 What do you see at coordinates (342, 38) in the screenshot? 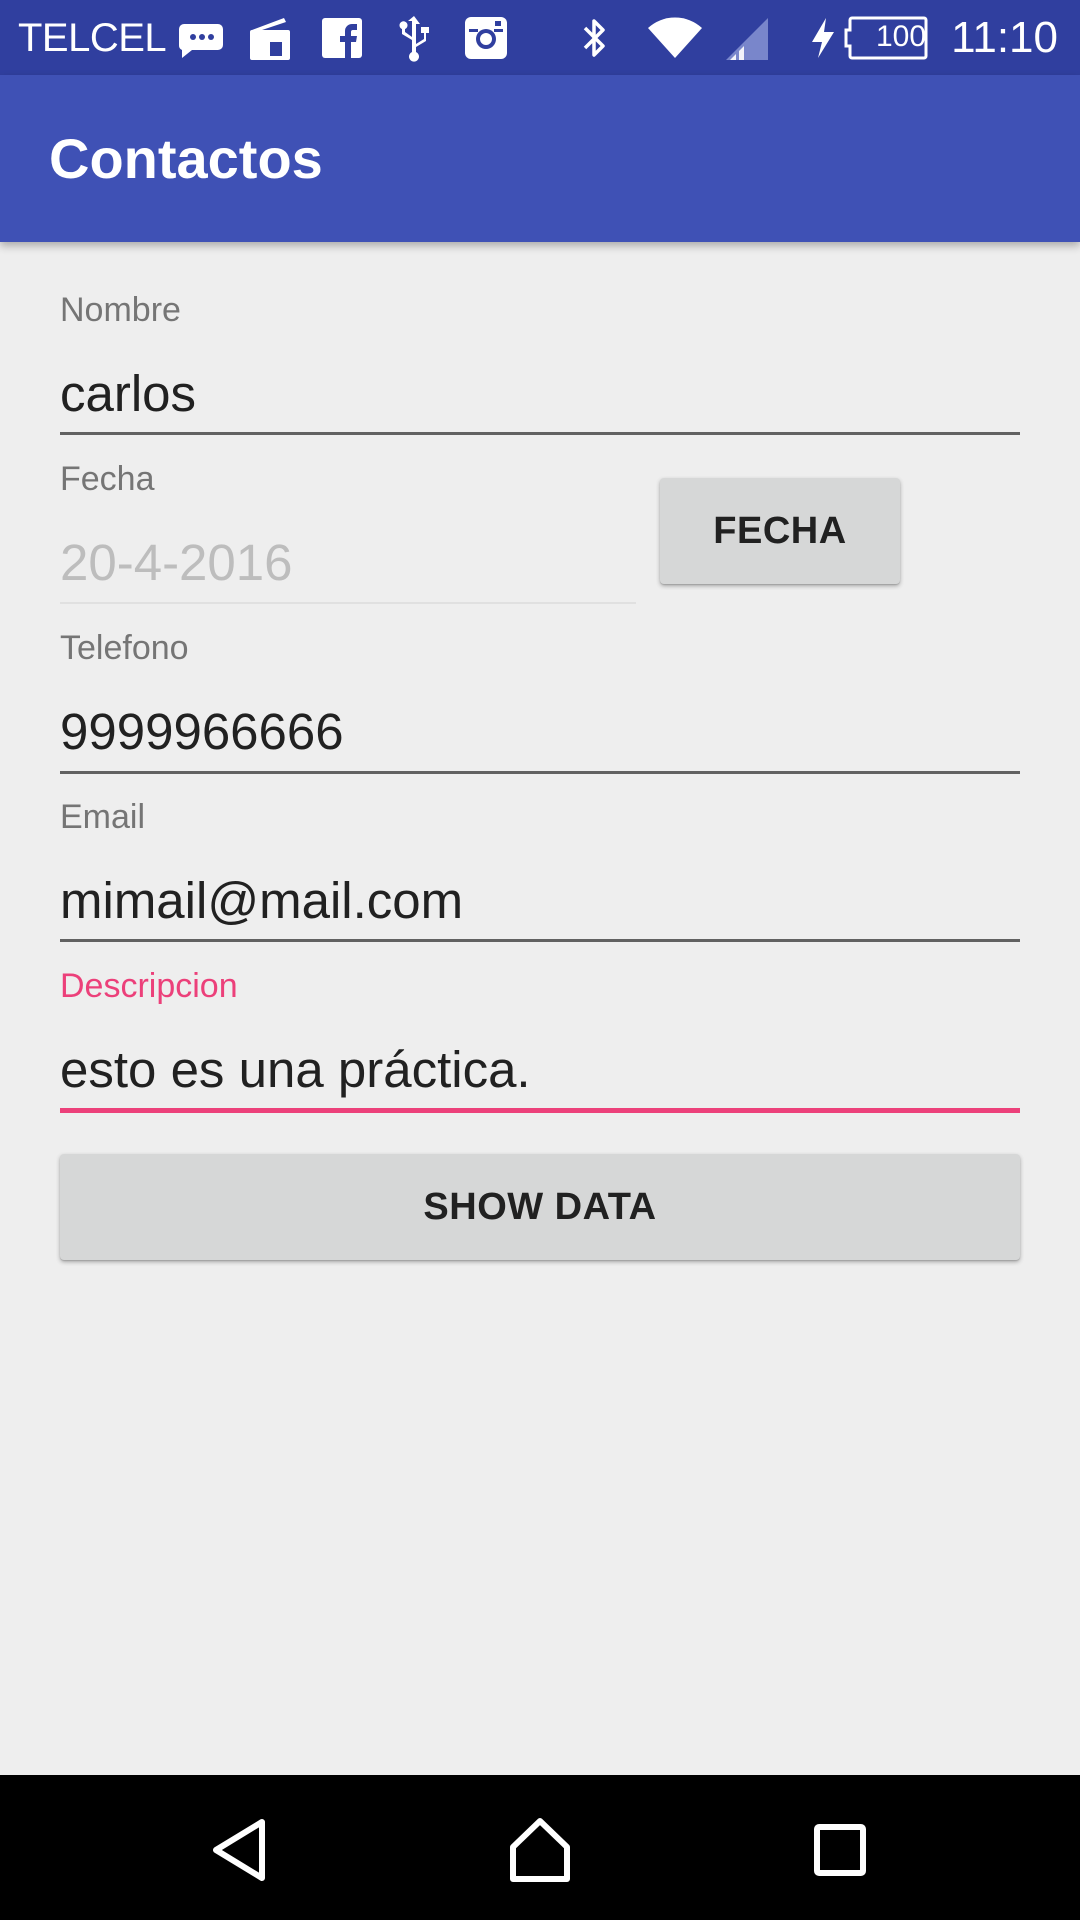
I see `facebook-icon` at bounding box center [342, 38].